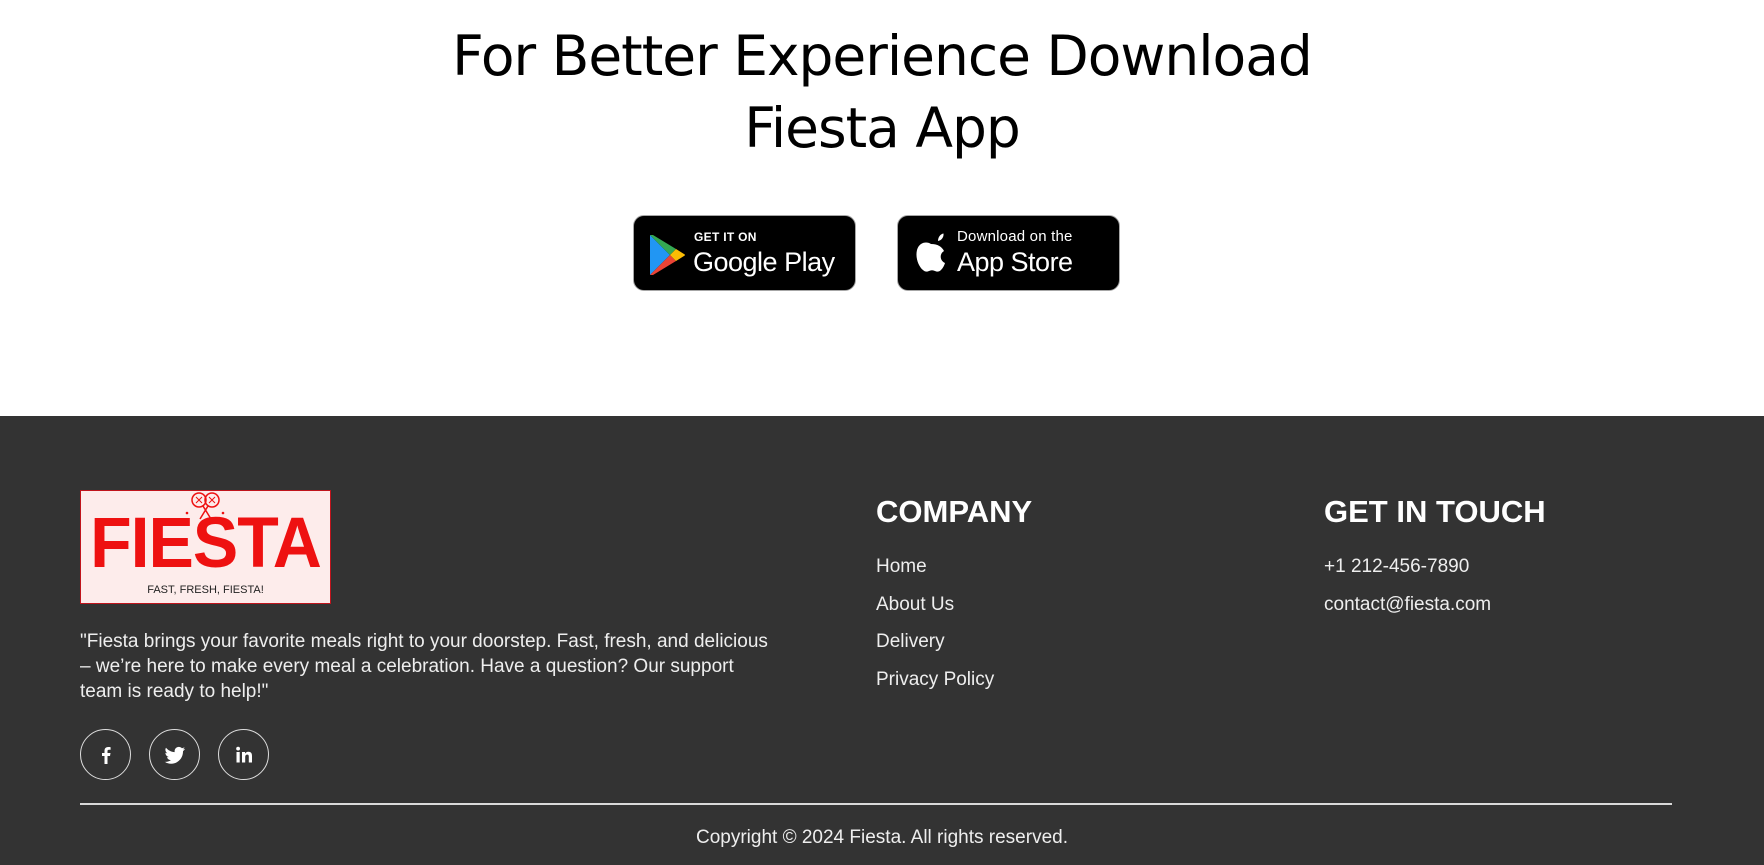 The height and width of the screenshot is (865, 1764). I want to click on google-play-small-text: GET IT ON, so click(725, 237).